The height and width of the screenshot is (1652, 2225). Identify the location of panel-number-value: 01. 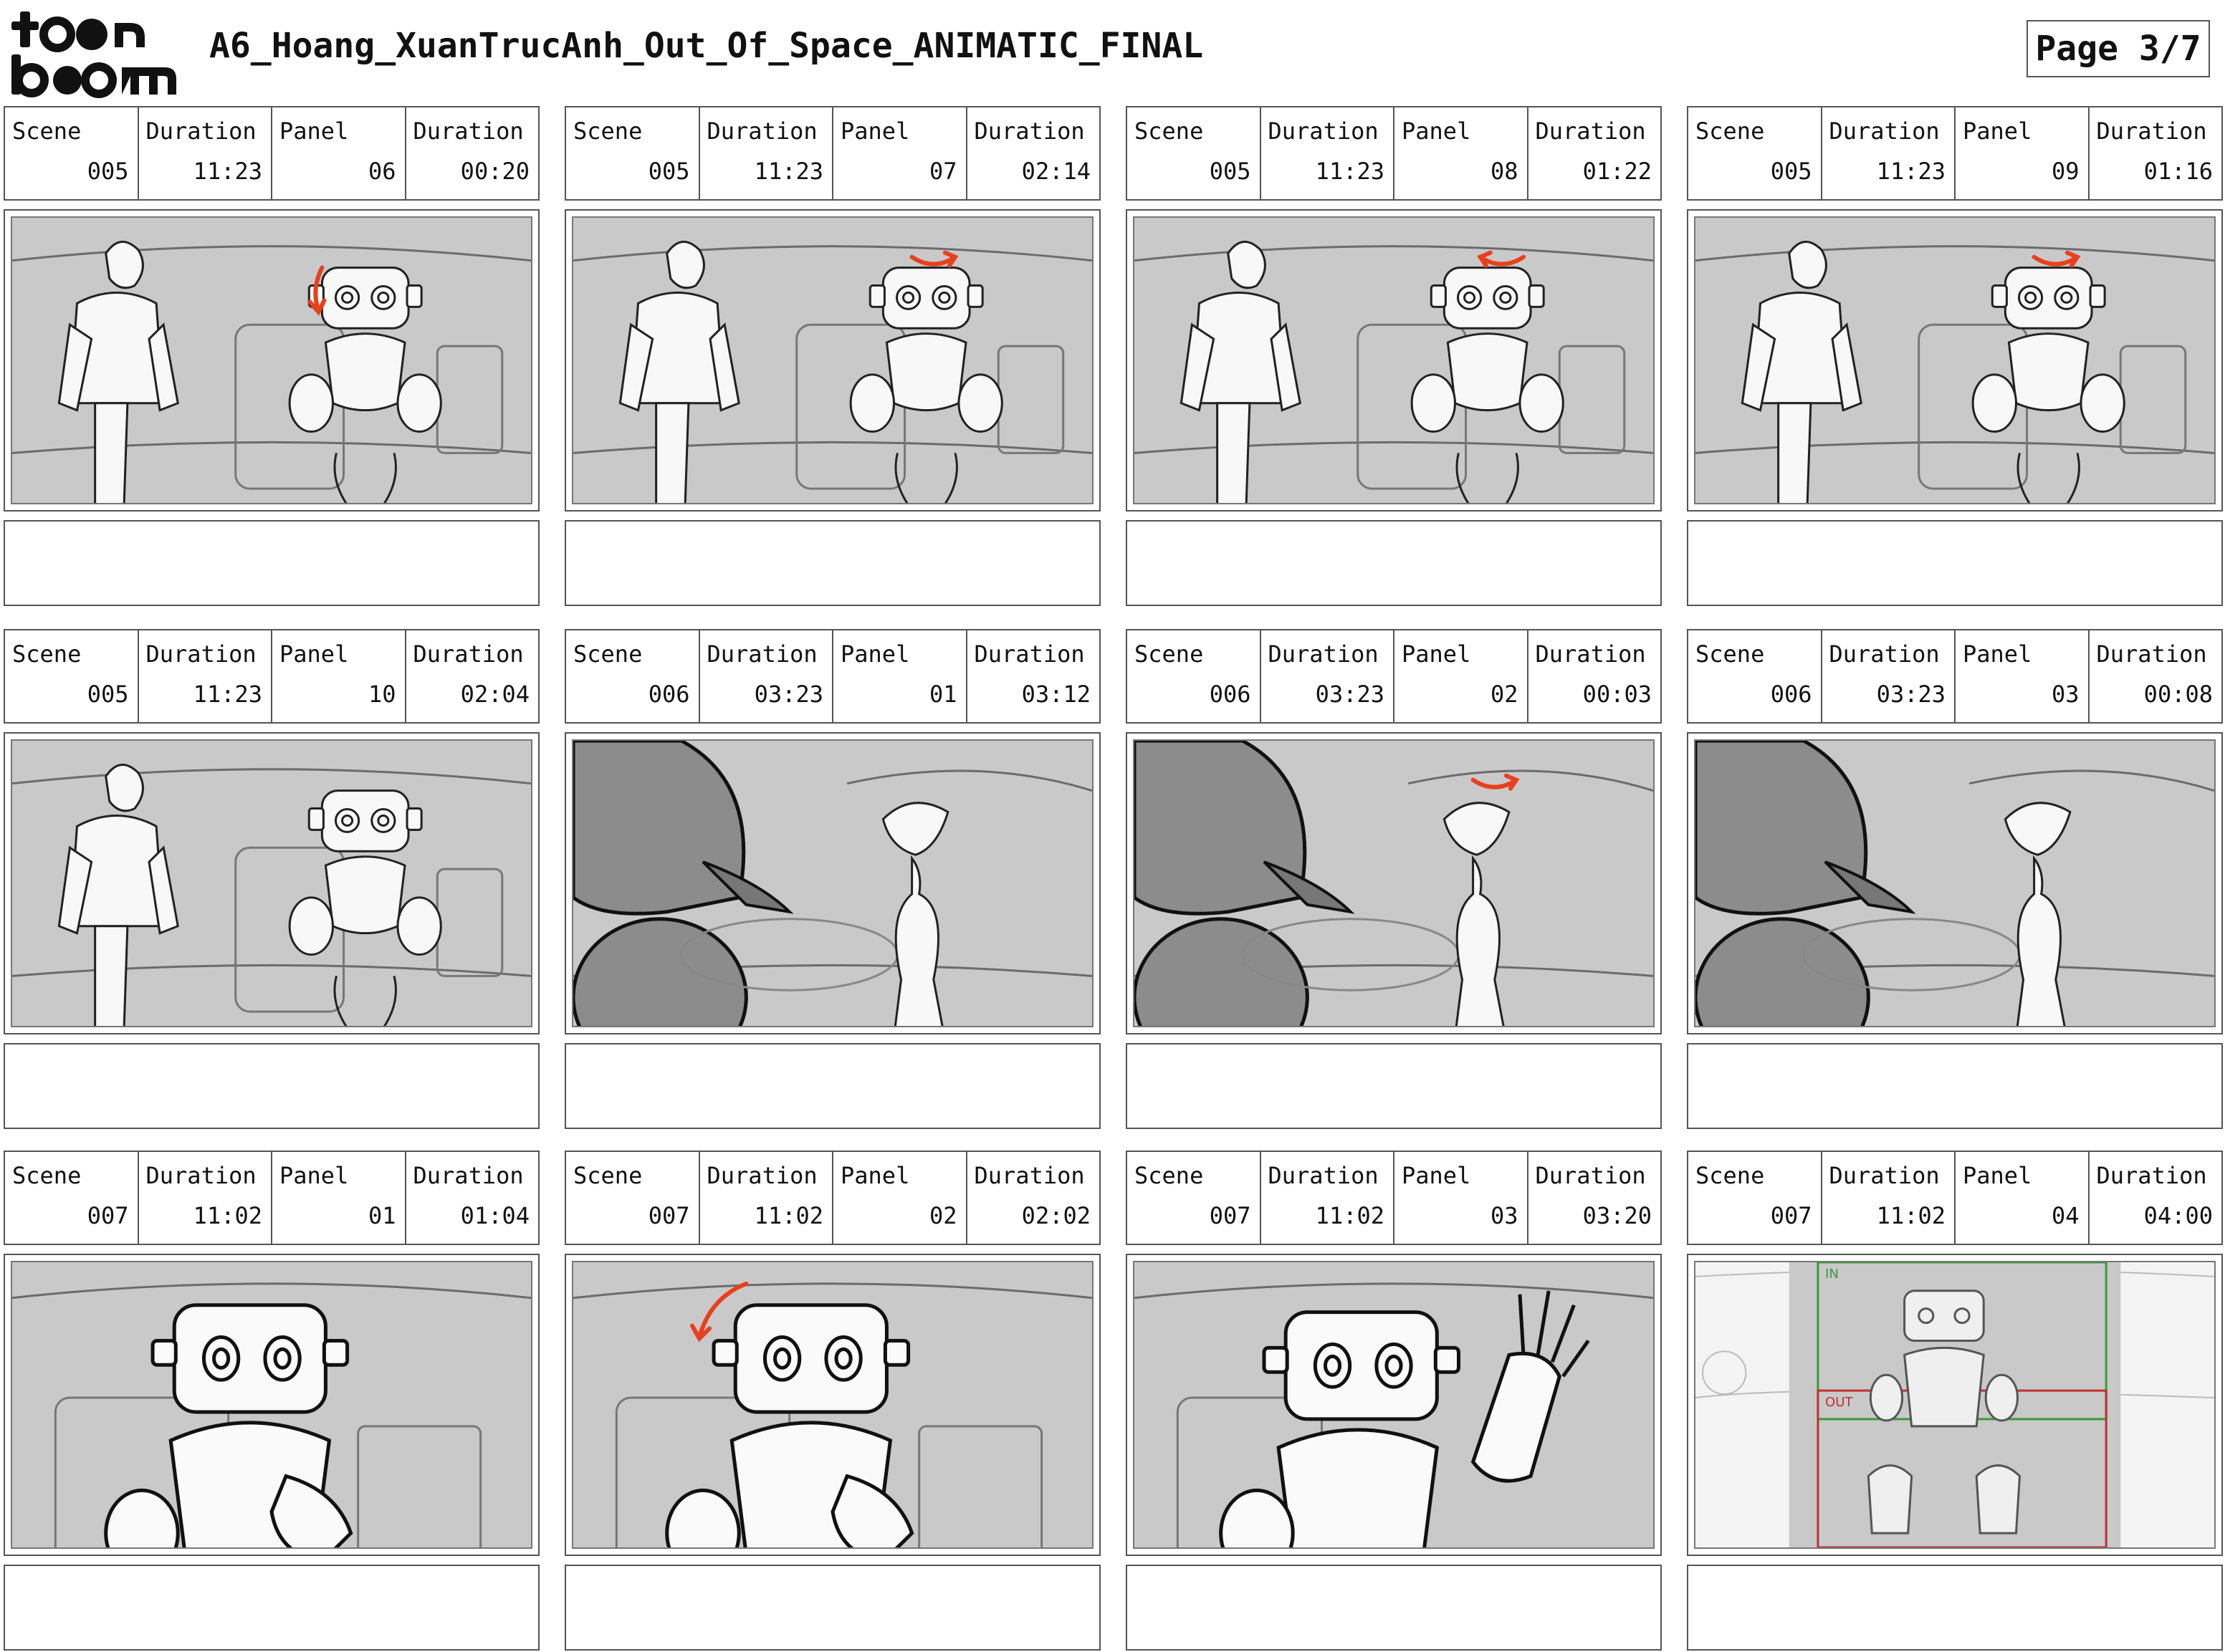
(943, 694).